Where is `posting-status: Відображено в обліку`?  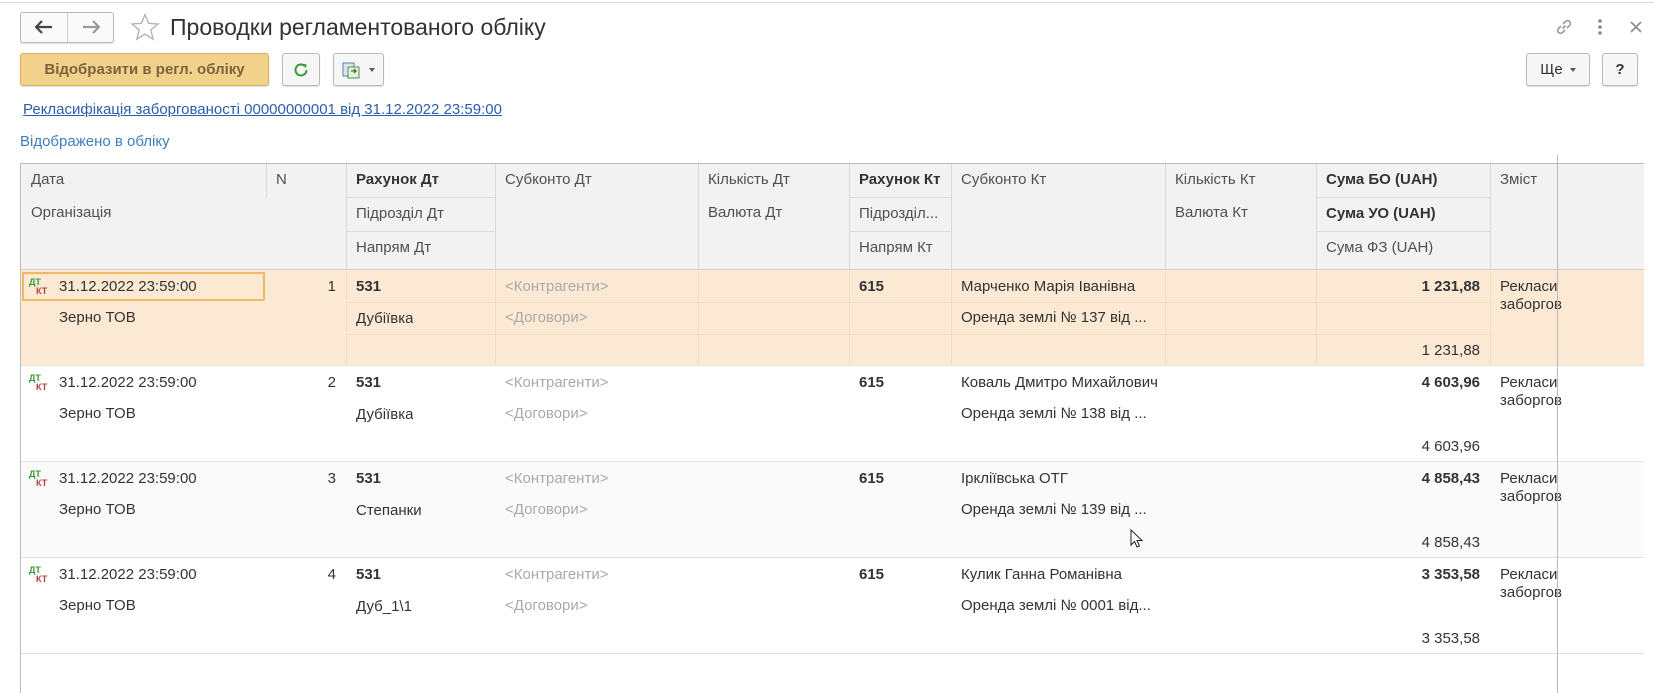
posting-status: Відображено в обліку is located at coordinates (95, 141).